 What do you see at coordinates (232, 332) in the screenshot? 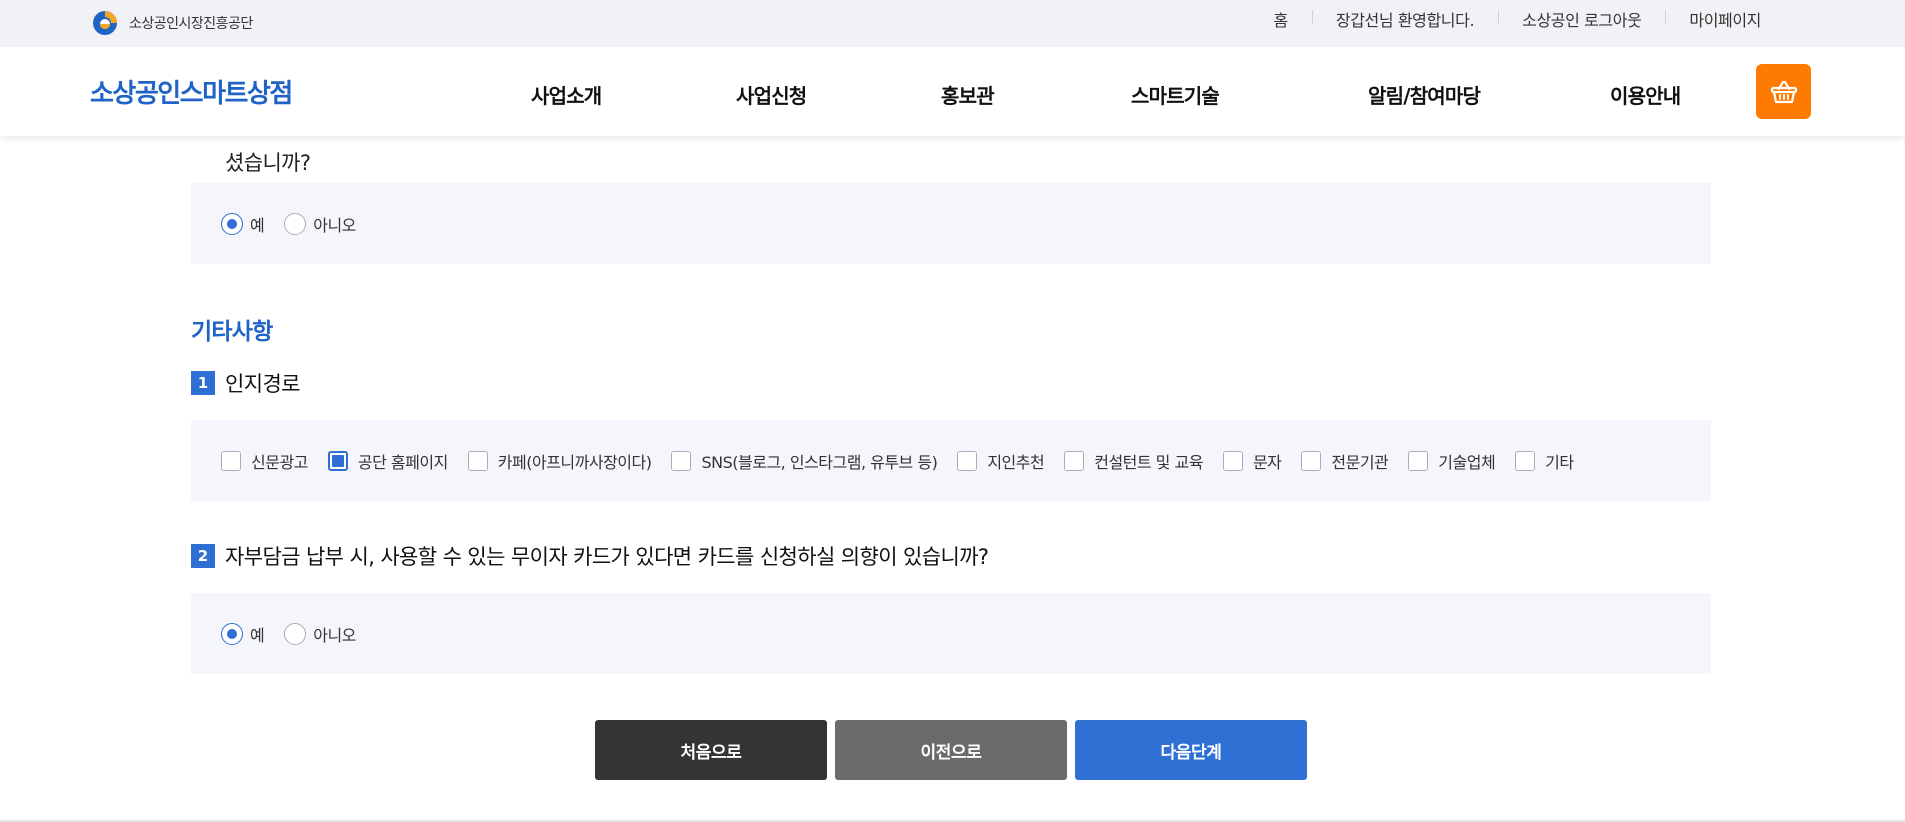
I see `section-title: 기타사항` at bounding box center [232, 332].